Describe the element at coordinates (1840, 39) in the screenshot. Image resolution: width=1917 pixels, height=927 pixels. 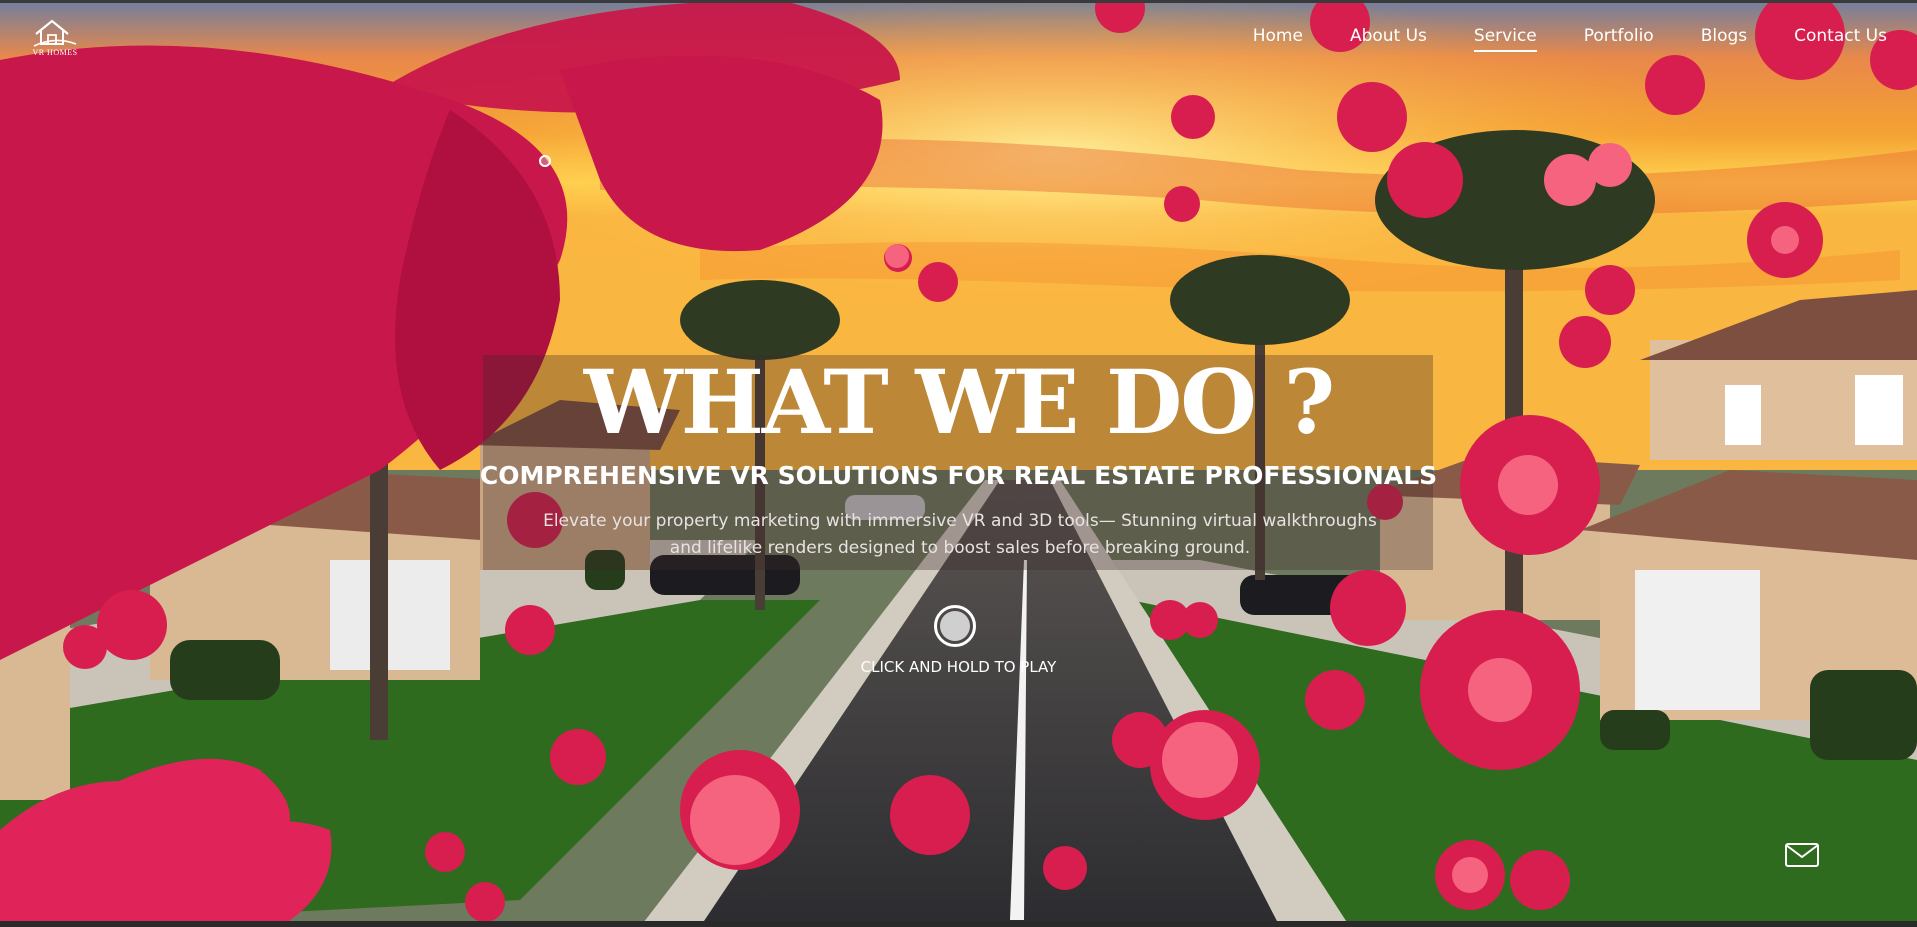
I see `nav-contact-us: Contact Us` at that location.